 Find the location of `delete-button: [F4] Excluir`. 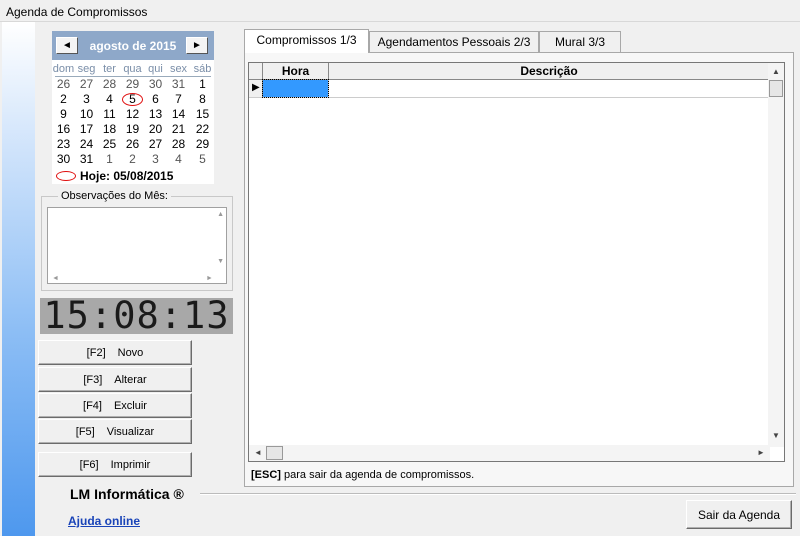

delete-button: [F4] Excluir is located at coordinates (115, 405).